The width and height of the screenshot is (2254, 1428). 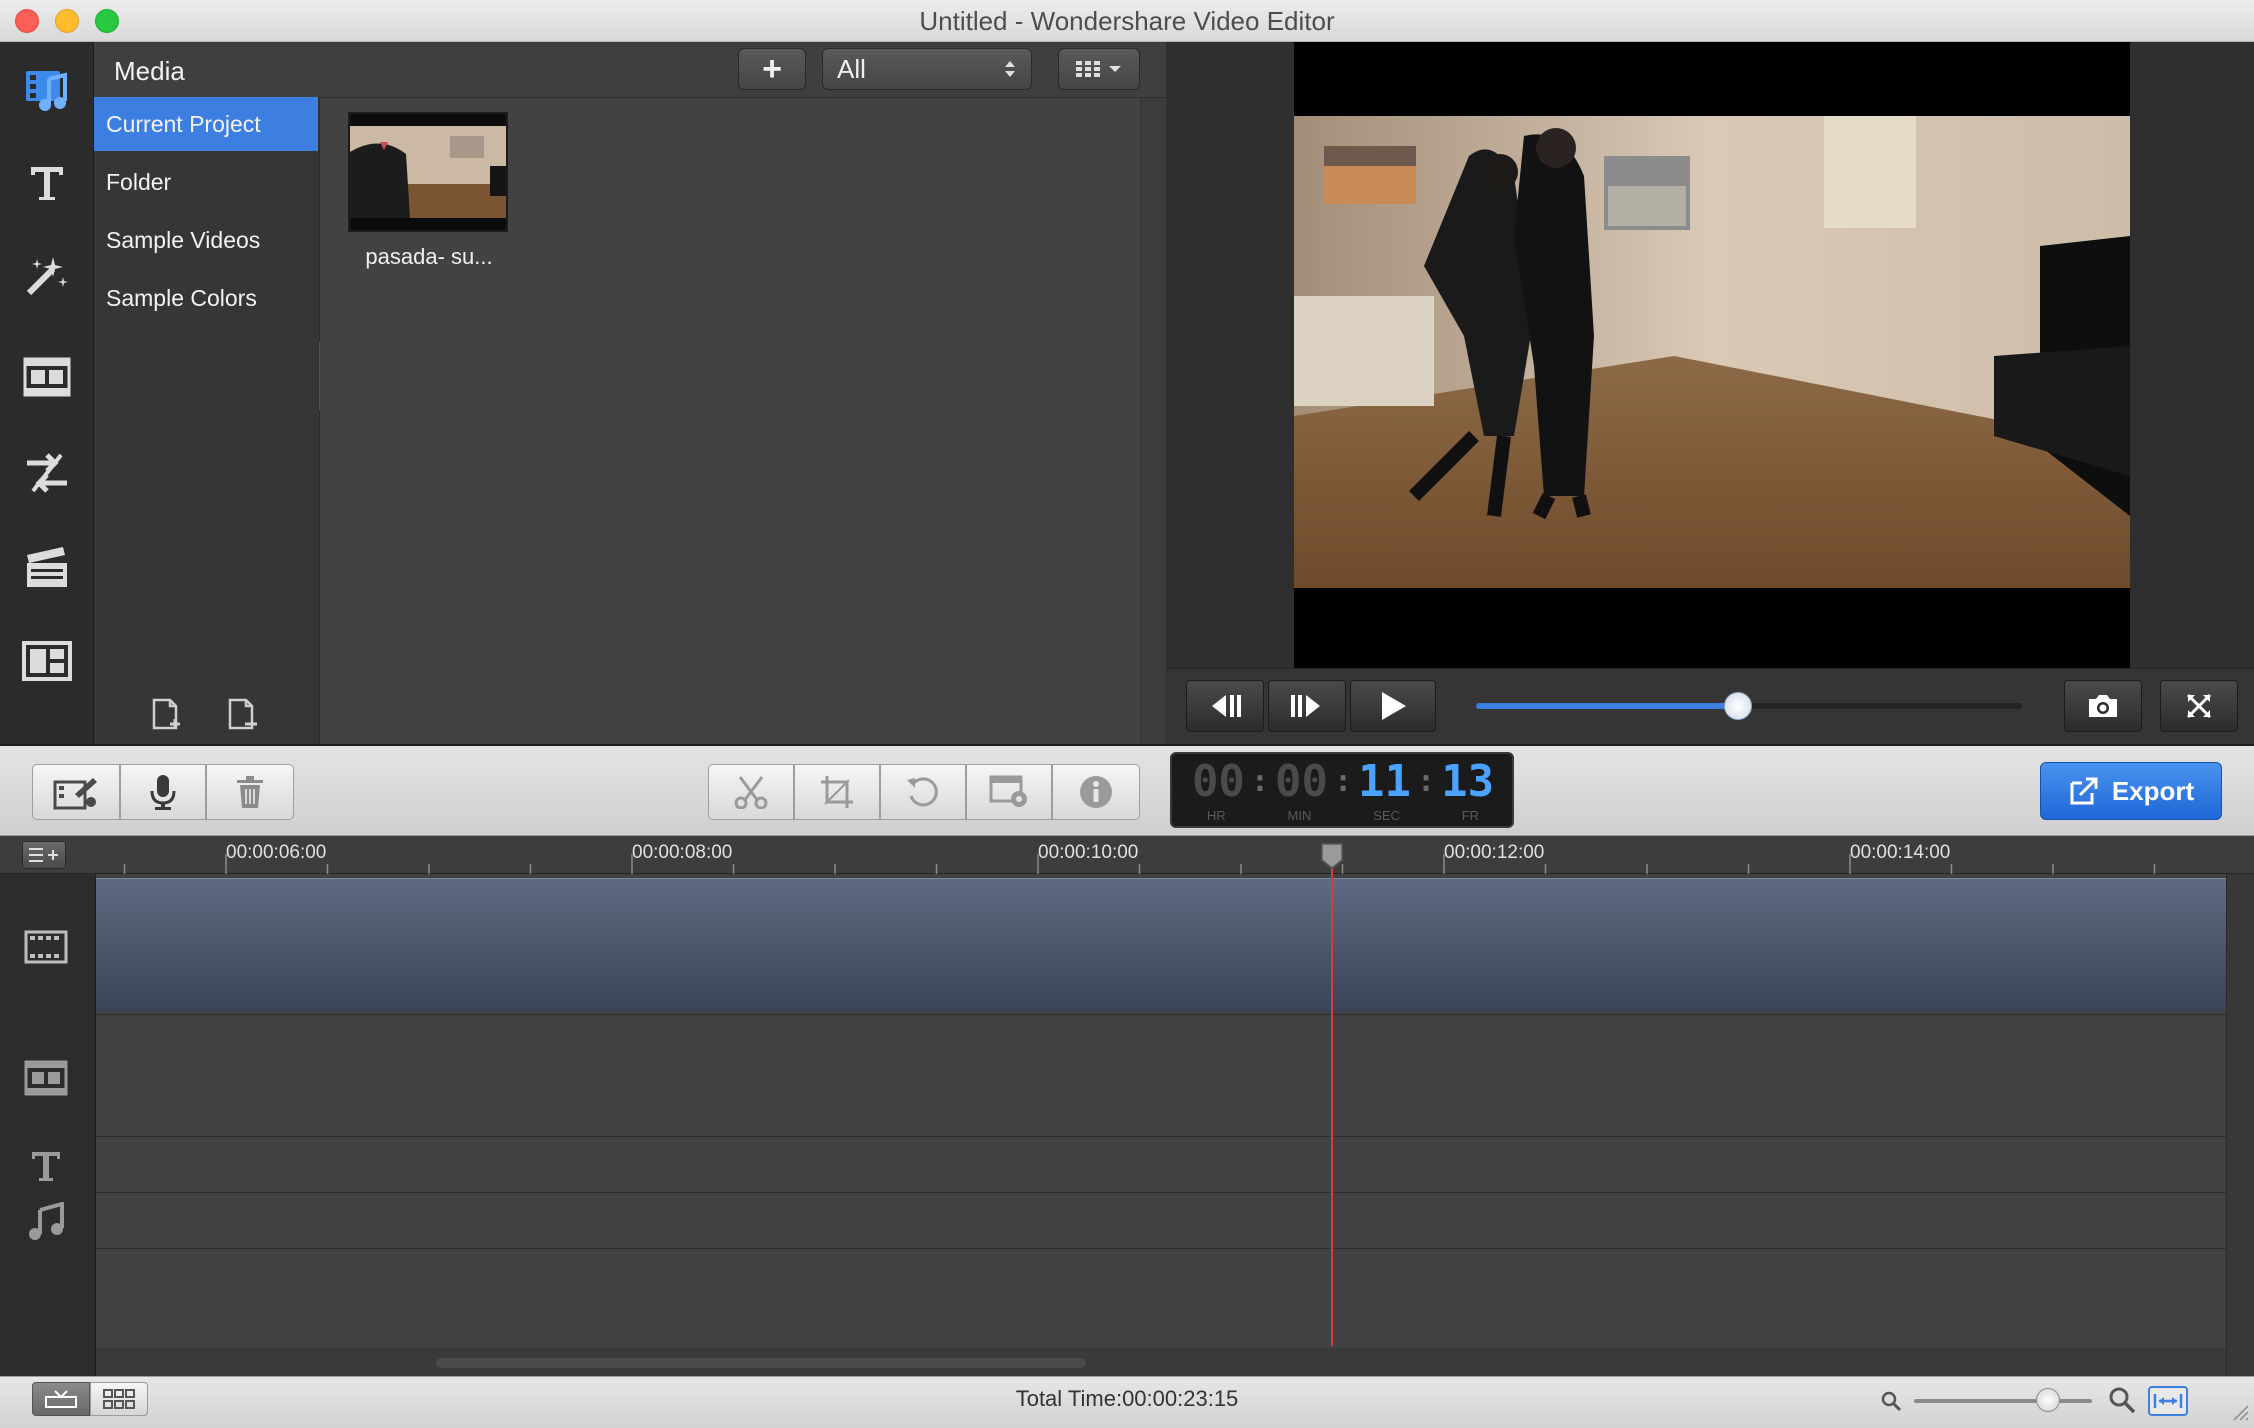 I want to click on camera-icon, so click(x=2103, y=706).